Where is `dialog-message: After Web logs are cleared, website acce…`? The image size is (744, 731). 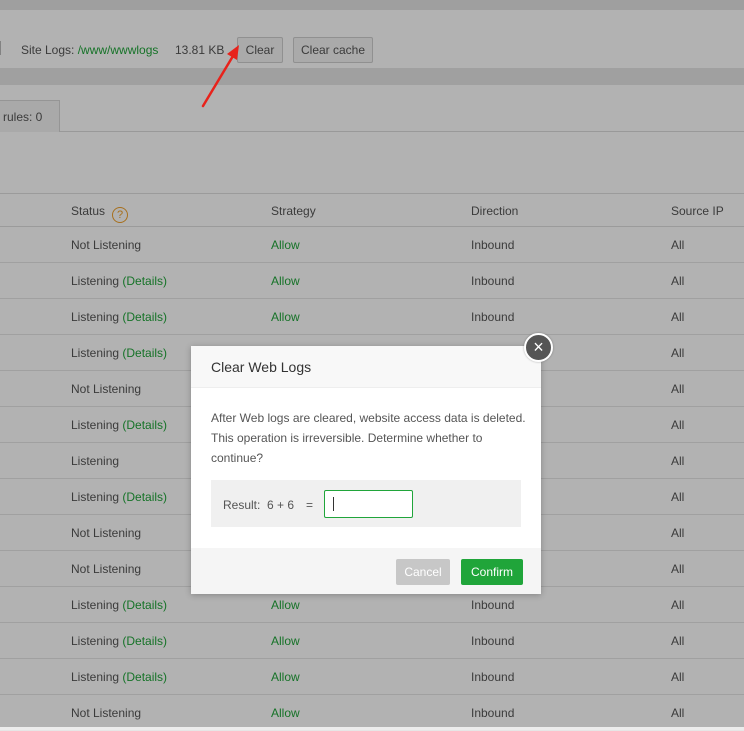 dialog-message: After Web logs are cleared, website acce… is located at coordinates (368, 438).